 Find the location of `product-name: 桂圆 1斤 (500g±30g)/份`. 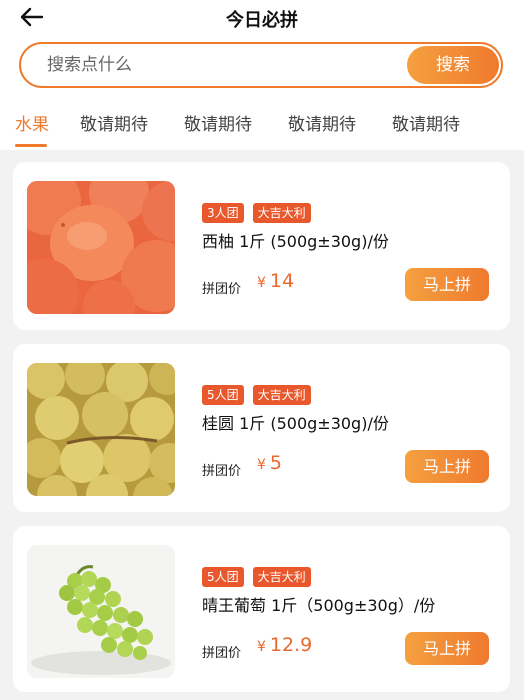

product-name: 桂圆 1斤 (500g±30g)/份 is located at coordinates (295, 423).